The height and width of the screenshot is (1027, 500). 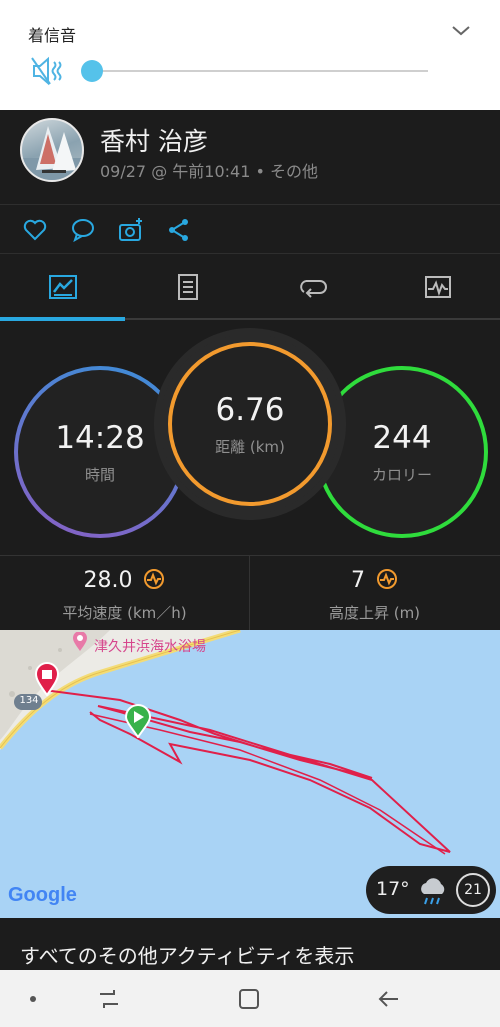 I want to click on activity-meta: 09/27 @ 午前10:41 • その他, so click(x=209, y=171).